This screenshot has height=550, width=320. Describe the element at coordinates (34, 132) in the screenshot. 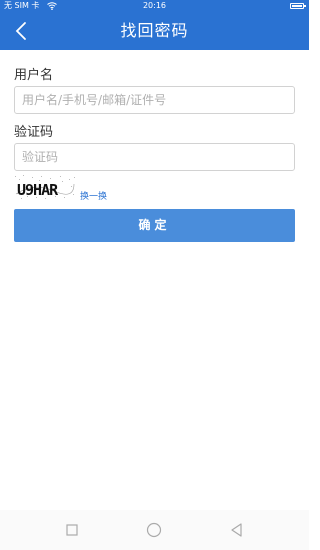

I see `captcha-label: 验证码` at that location.